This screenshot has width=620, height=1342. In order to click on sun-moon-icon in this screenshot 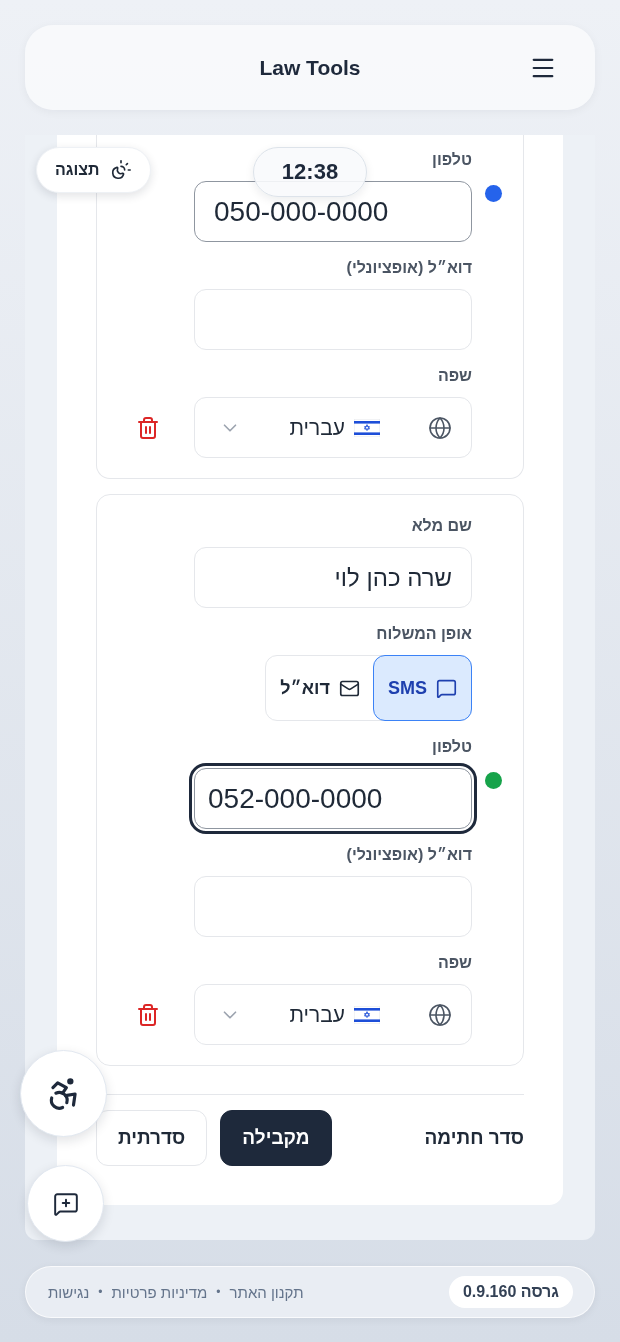, I will do `click(120, 170)`.